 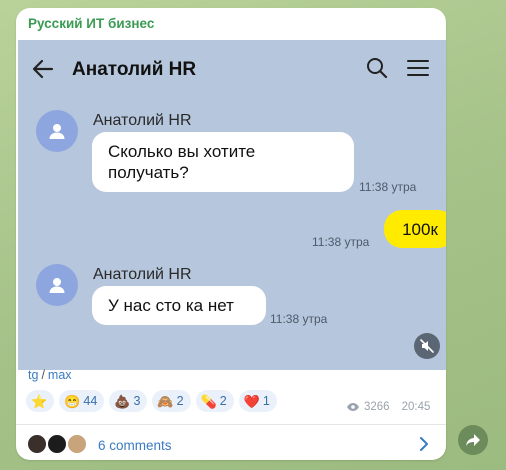 I want to click on reaction-pill: 💊 2, so click(x=214, y=401).